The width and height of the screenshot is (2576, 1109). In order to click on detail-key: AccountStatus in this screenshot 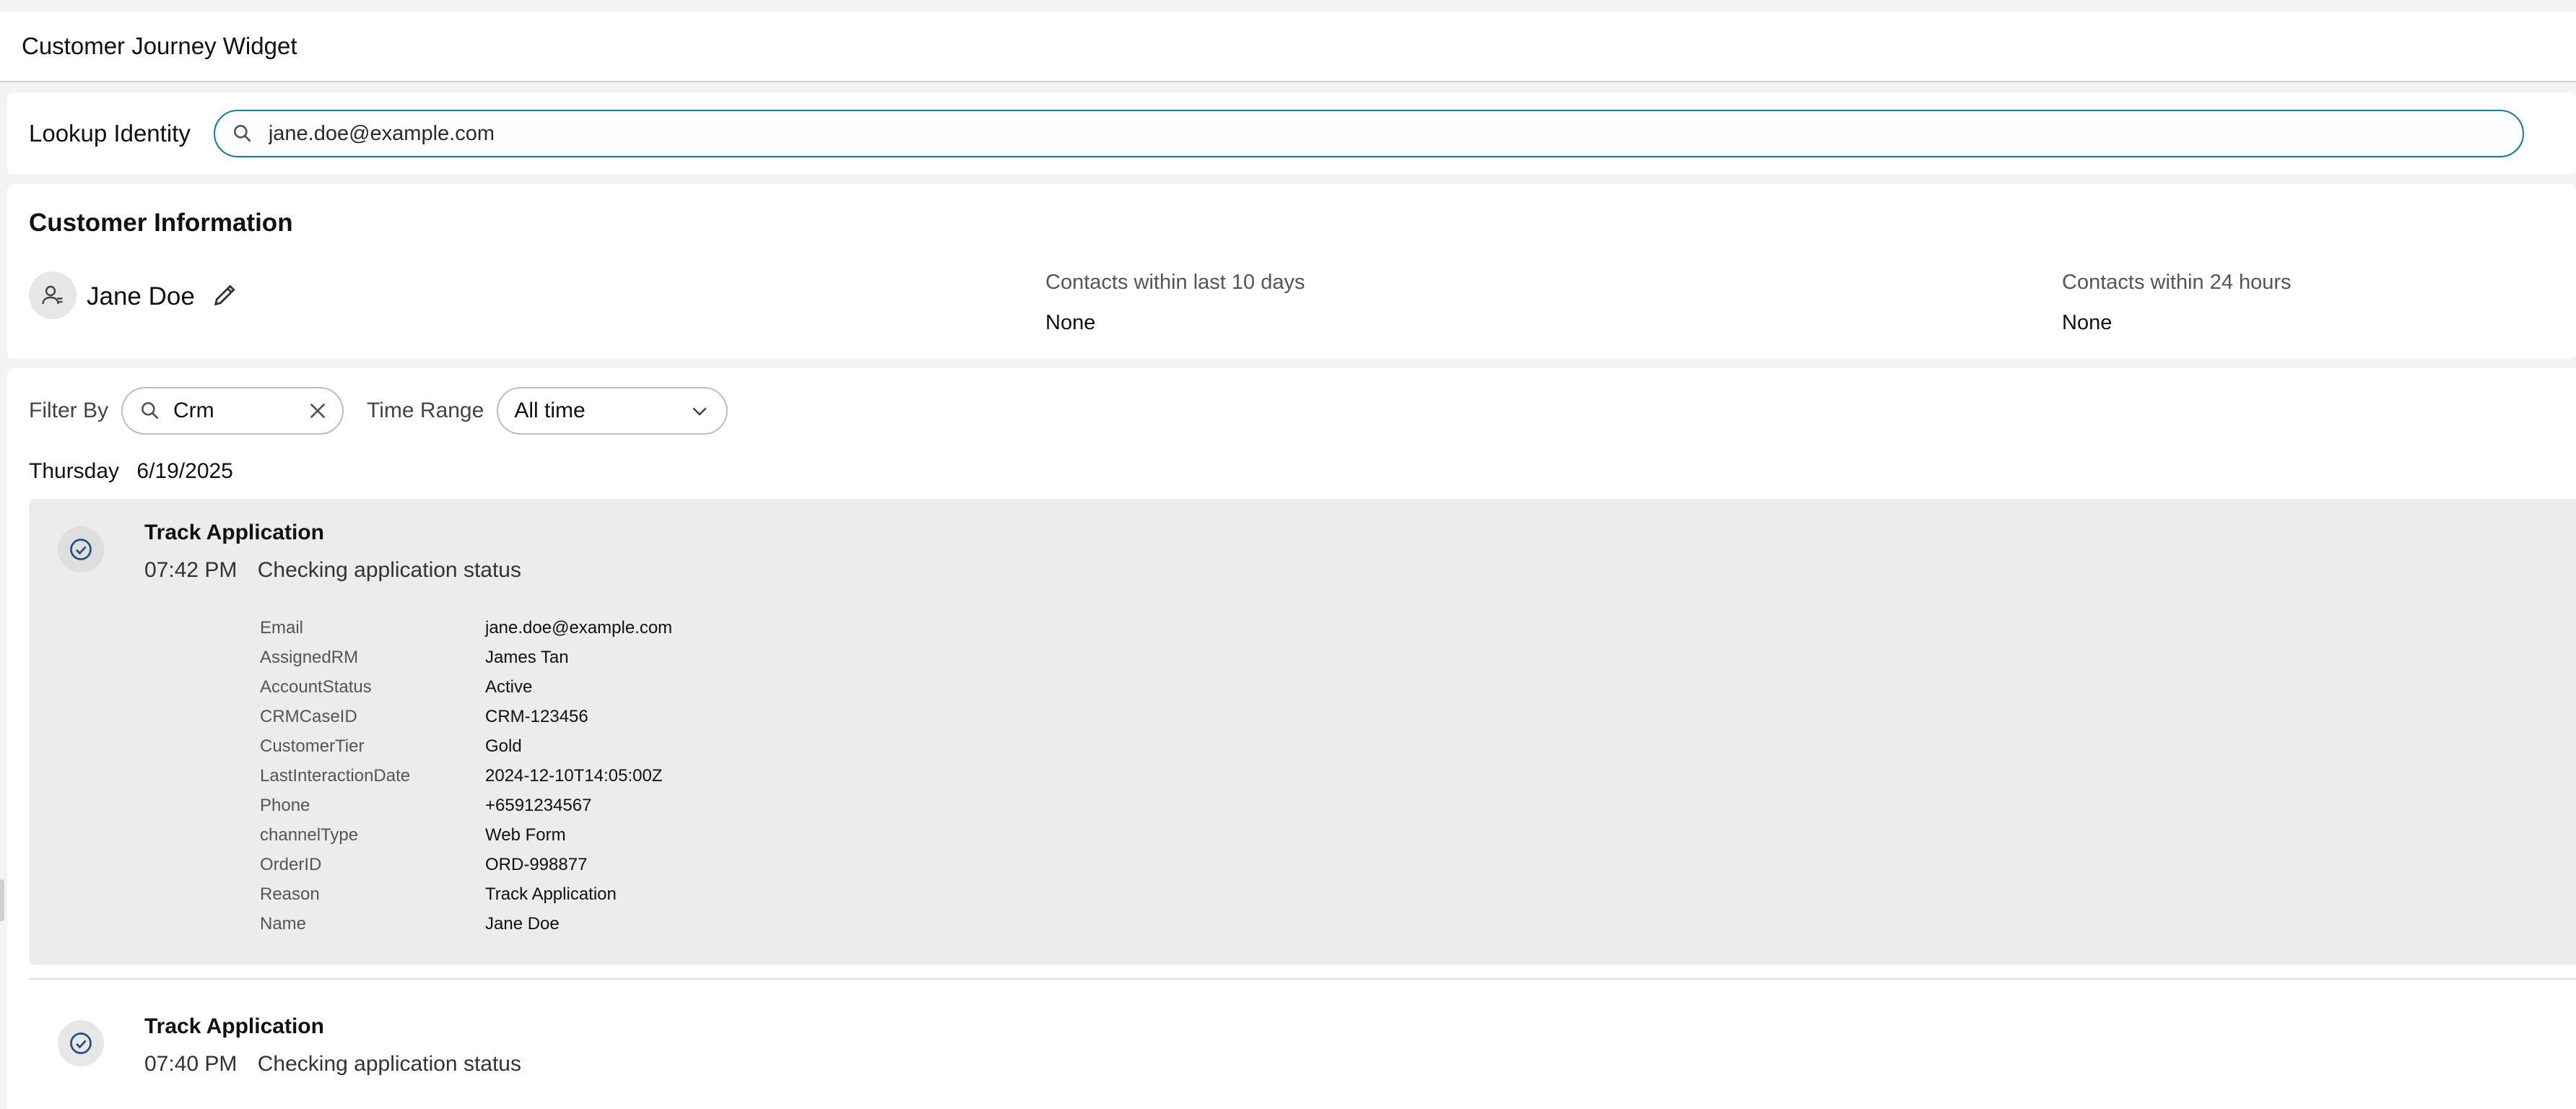, I will do `click(316, 687)`.